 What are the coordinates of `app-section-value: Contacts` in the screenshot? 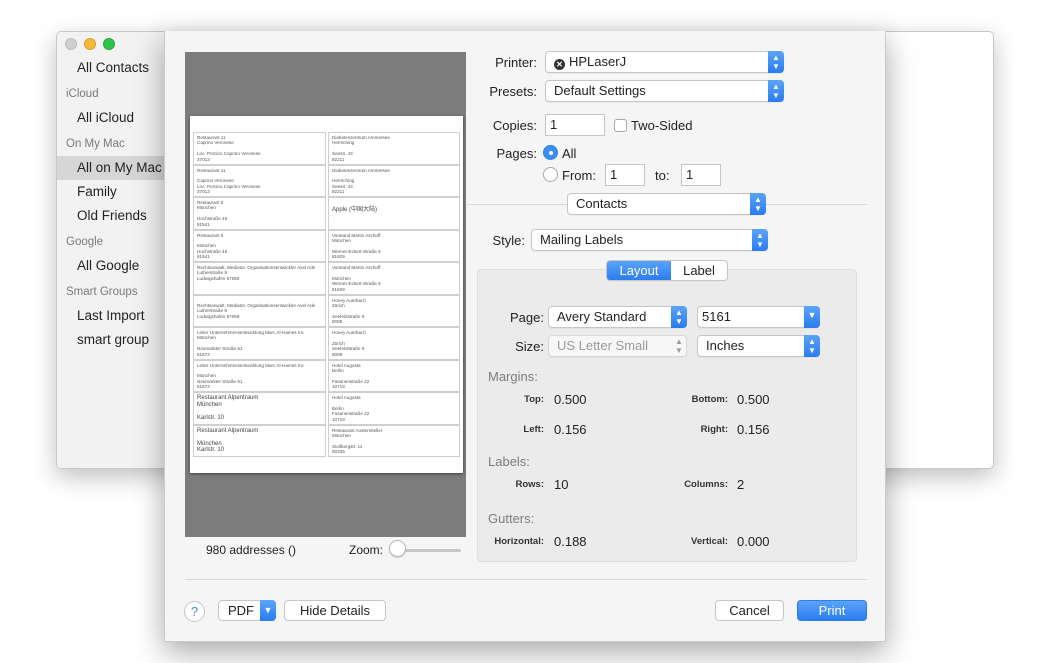 It's located at (602, 203).